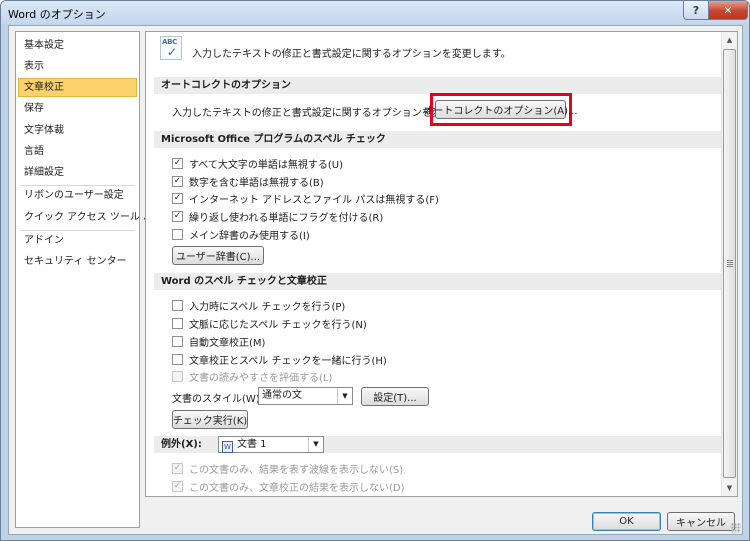  What do you see at coordinates (375, 12) in the screenshot?
I see `title-bar: Word のオプション ? ✕` at bounding box center [375, 12].